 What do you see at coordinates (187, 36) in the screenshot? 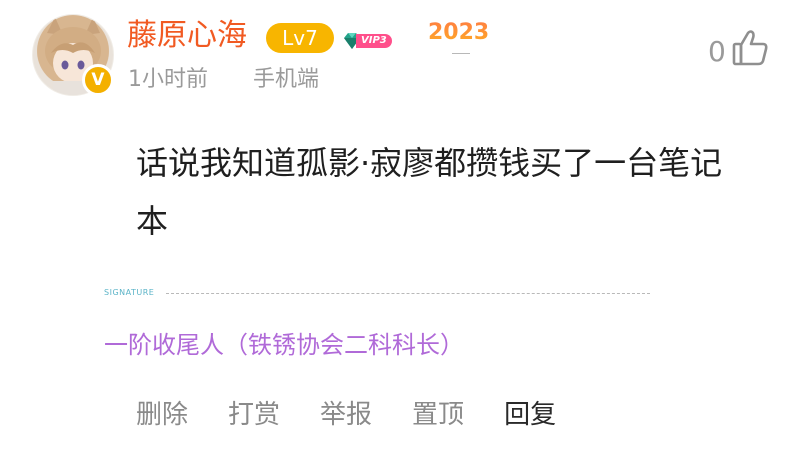
I see `username: 藤原心海` at bounding box center [187, 36].